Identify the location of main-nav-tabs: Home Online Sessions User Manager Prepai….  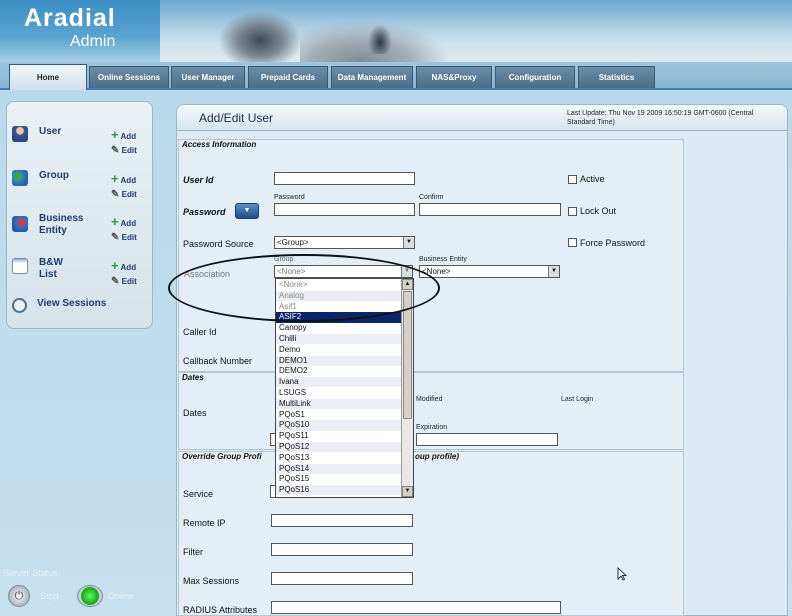
(396, 76).